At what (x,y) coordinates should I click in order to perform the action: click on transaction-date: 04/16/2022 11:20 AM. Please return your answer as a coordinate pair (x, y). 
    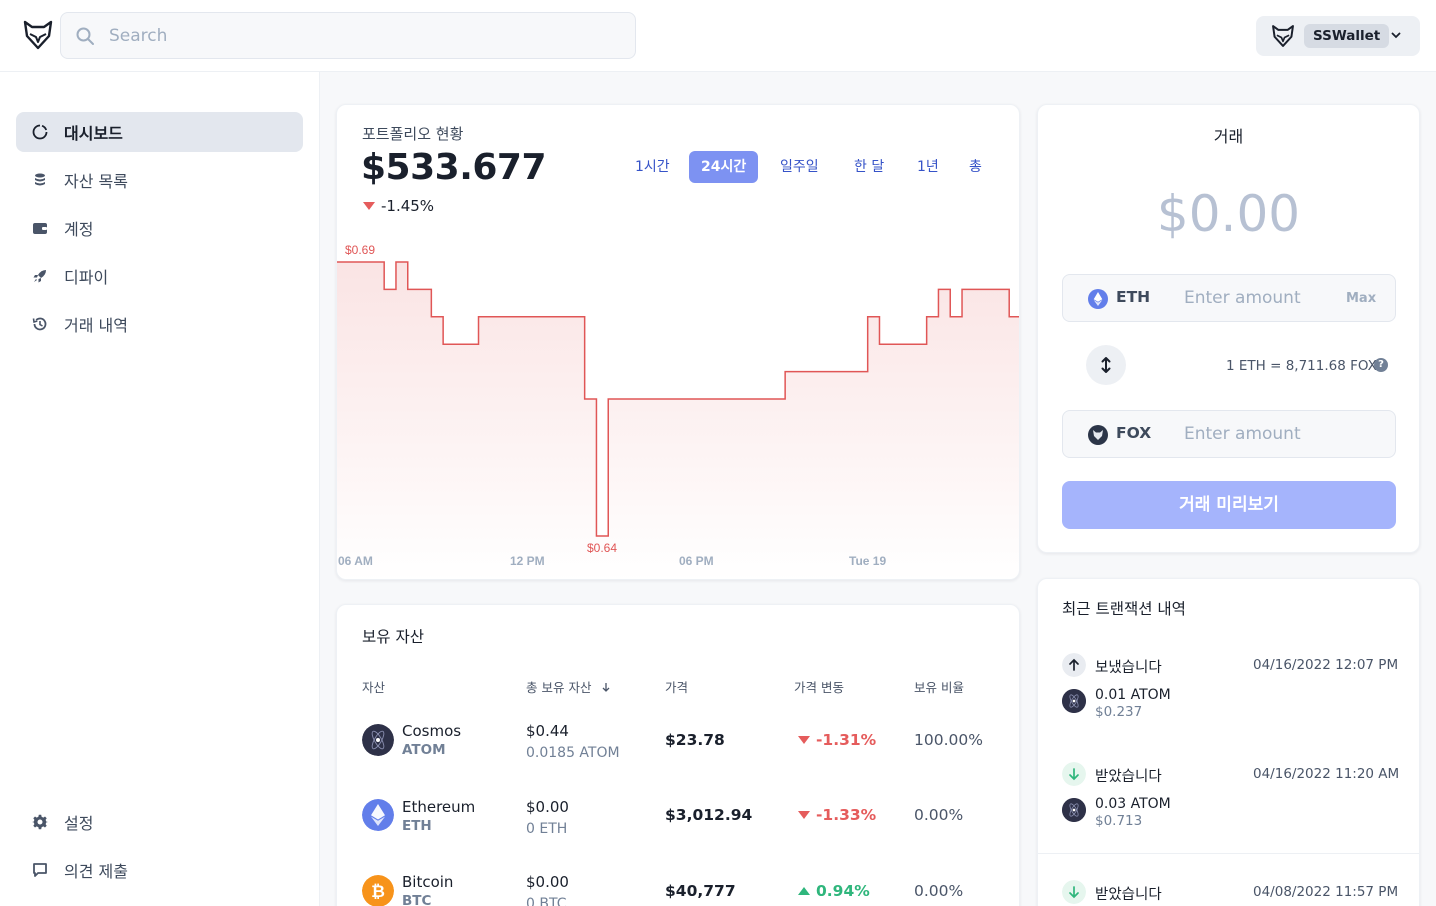
    Looking at the image, I should click on (1326, 774).